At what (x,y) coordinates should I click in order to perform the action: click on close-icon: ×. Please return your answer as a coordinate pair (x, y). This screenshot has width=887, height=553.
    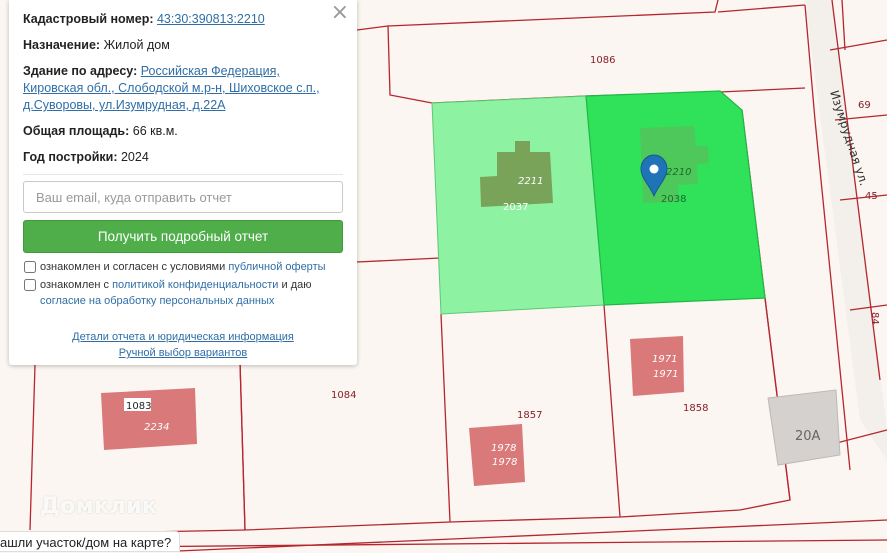
    Looking at the image, I should click on (340, 13).